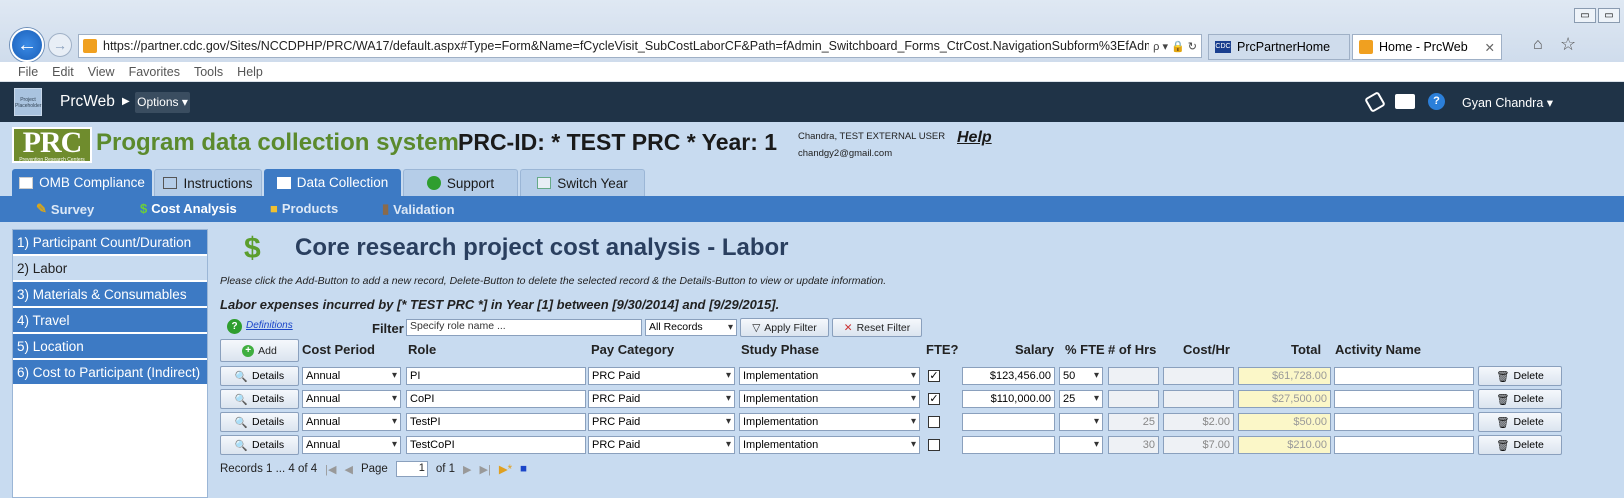 Image resolution: width=1624 pixels, height=498 pixels. Describe the element at coordinates (1081, 399) in the screenshot. I see `percent-fte-select: 25` at that location.